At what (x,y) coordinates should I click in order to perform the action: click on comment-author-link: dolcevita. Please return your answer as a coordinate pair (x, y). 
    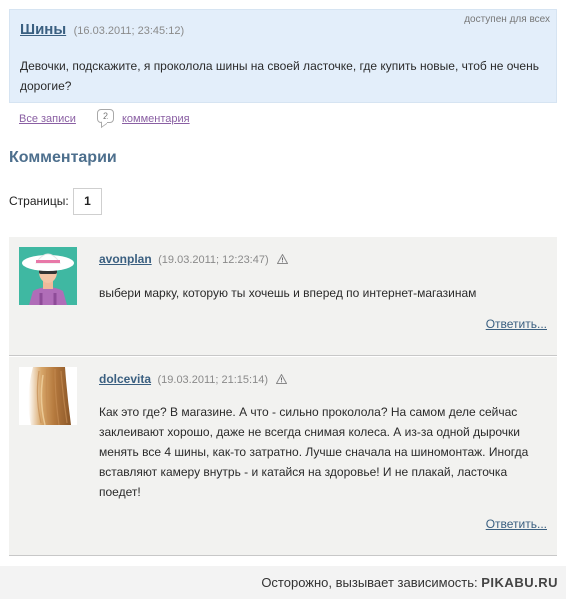
    Looking at the image, I should click on (125, 379).